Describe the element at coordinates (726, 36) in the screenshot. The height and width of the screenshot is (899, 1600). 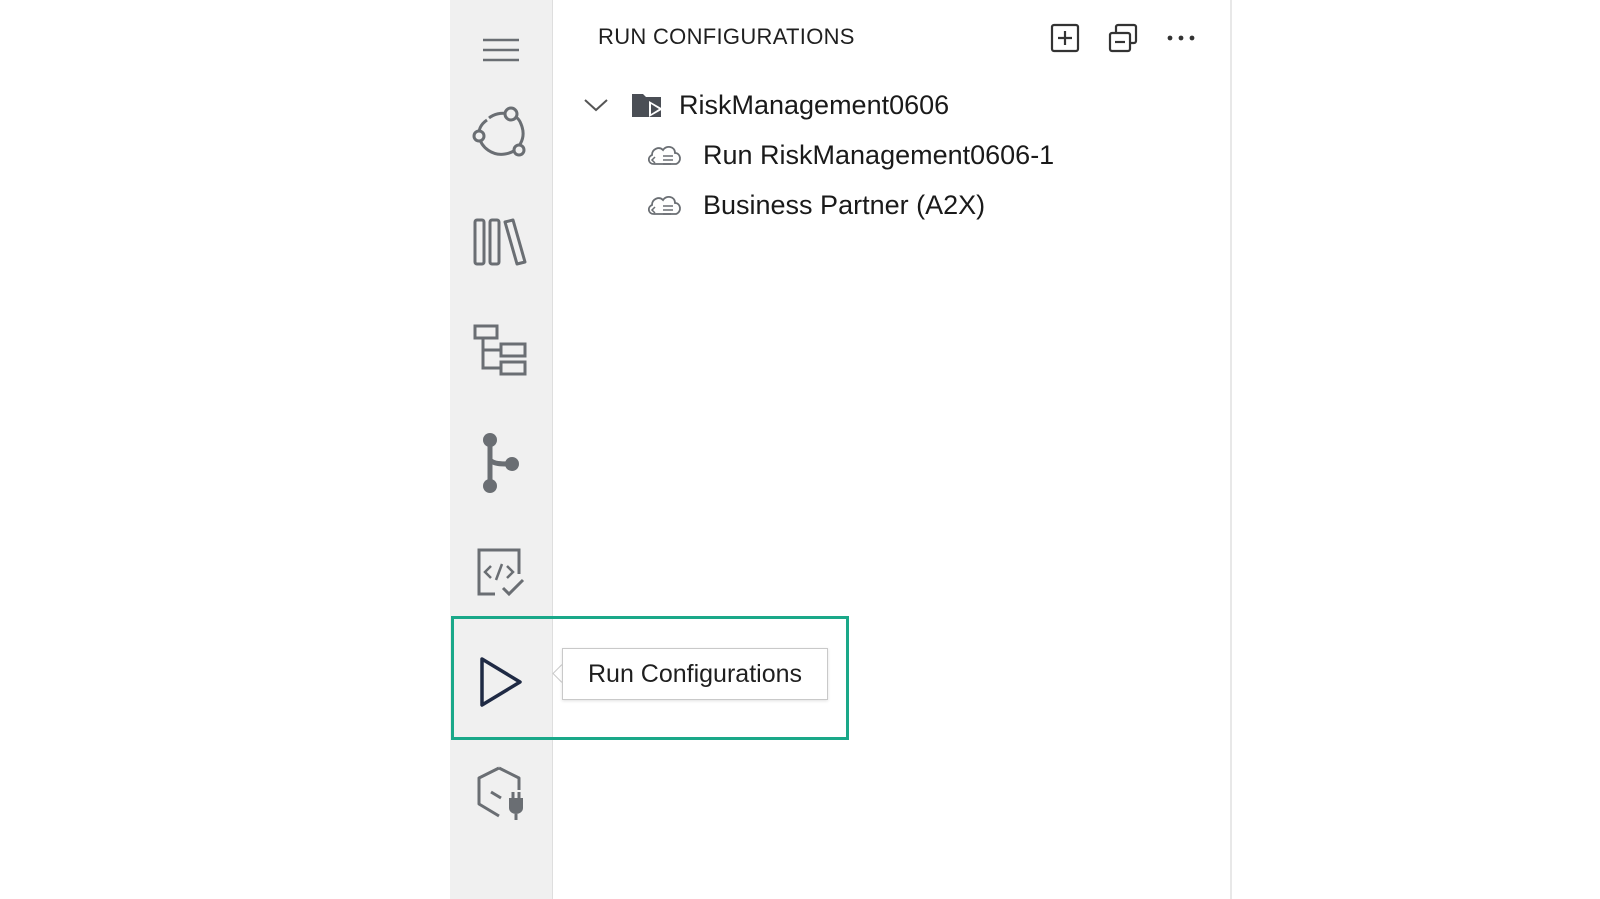
I see `panel-title: RUN CONFIGURATIONS` at that location.